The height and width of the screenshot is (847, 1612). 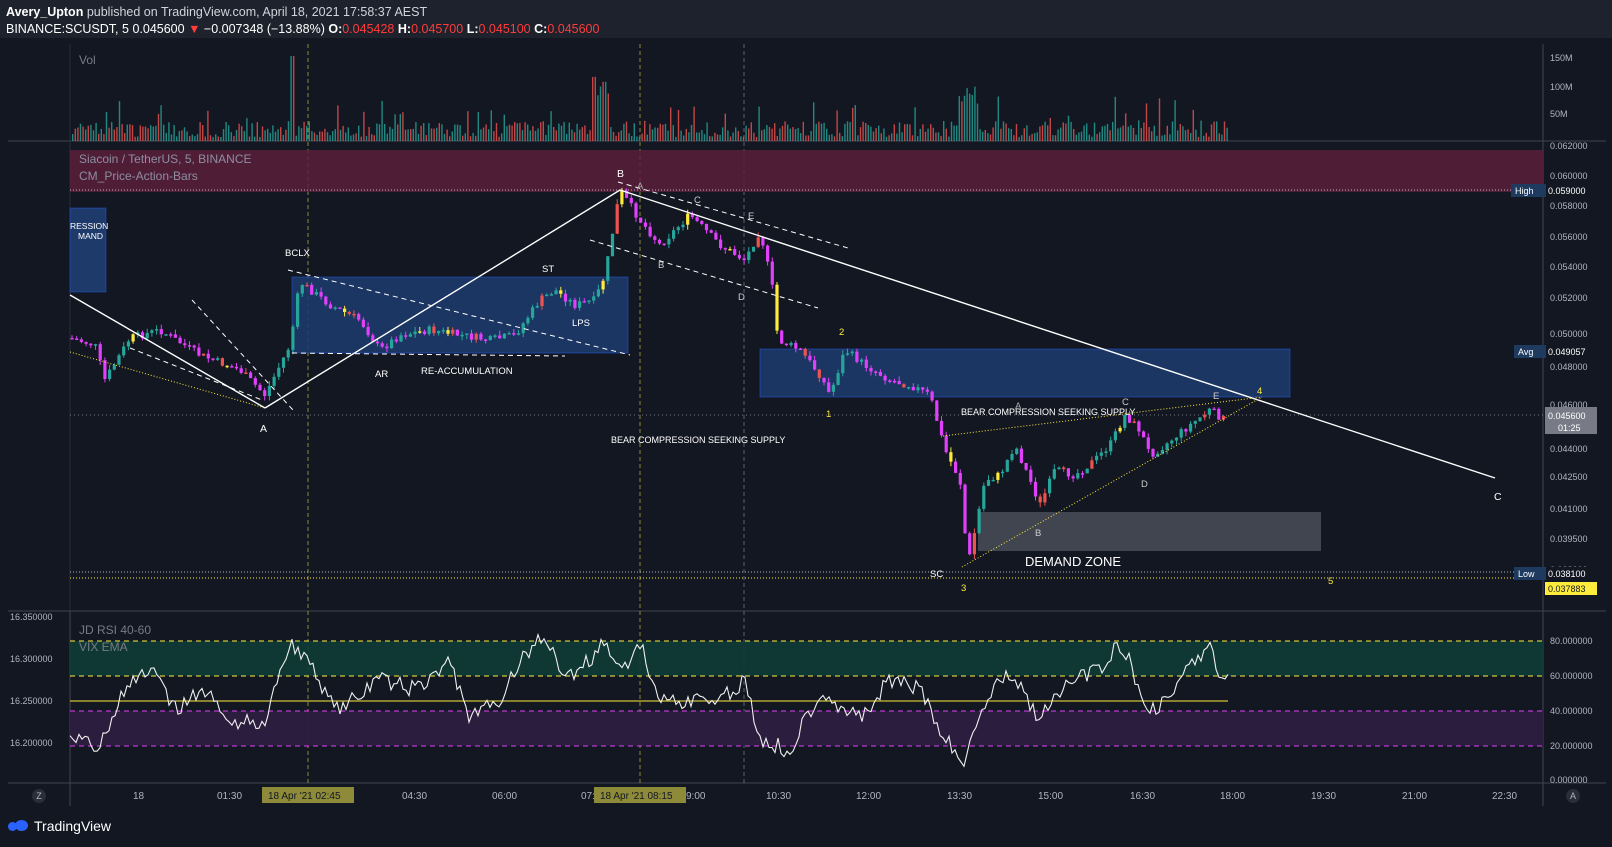 What do you see at coordinates (1216, 396) in the screenshot?
I see `label-e-triangle: E` at bounding box center [1216, 396].